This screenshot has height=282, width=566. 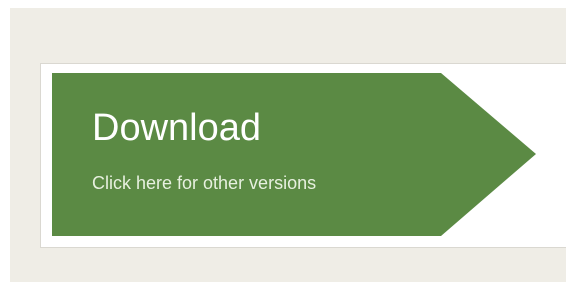 I want to click on download-title: Download, so click(x=176, y=128).